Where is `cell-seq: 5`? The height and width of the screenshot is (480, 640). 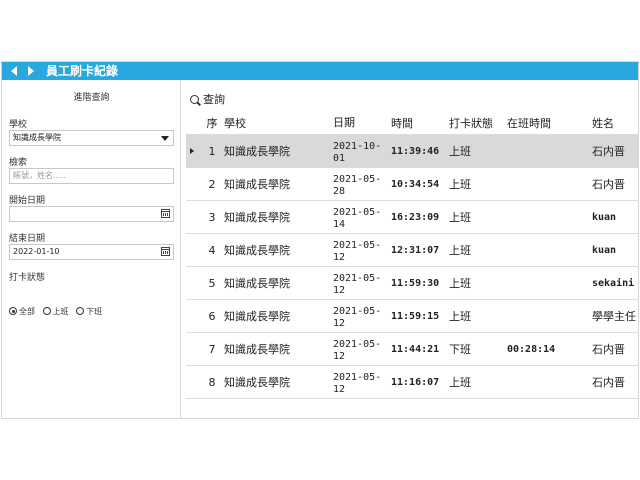 cell-seq: 5 is located at coordinates (212, 283).